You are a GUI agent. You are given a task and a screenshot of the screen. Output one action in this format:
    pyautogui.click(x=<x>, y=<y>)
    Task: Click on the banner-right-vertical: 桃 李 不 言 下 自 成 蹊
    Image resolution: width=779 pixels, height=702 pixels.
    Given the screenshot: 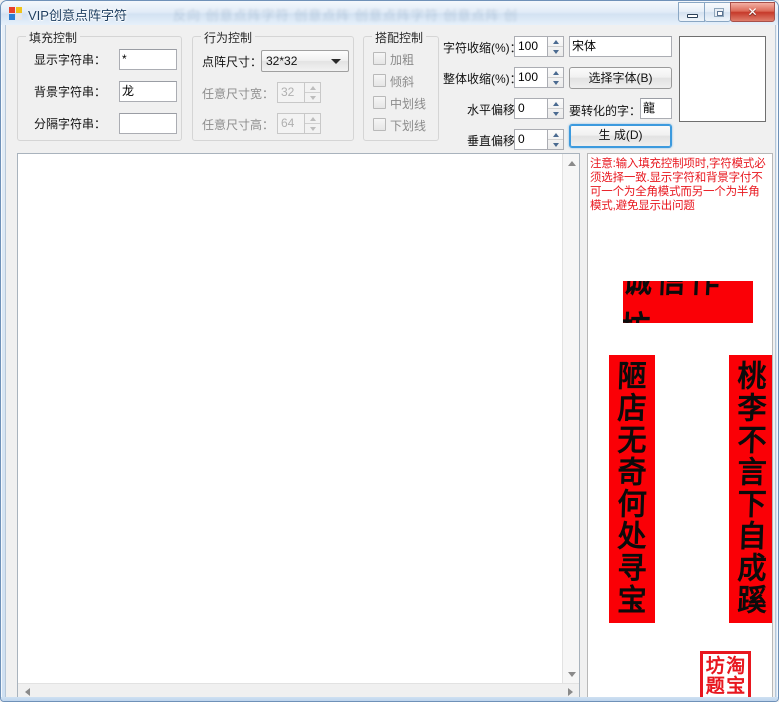 What is the action you would take?
    pyautogui.click(x=750, y=489)
    